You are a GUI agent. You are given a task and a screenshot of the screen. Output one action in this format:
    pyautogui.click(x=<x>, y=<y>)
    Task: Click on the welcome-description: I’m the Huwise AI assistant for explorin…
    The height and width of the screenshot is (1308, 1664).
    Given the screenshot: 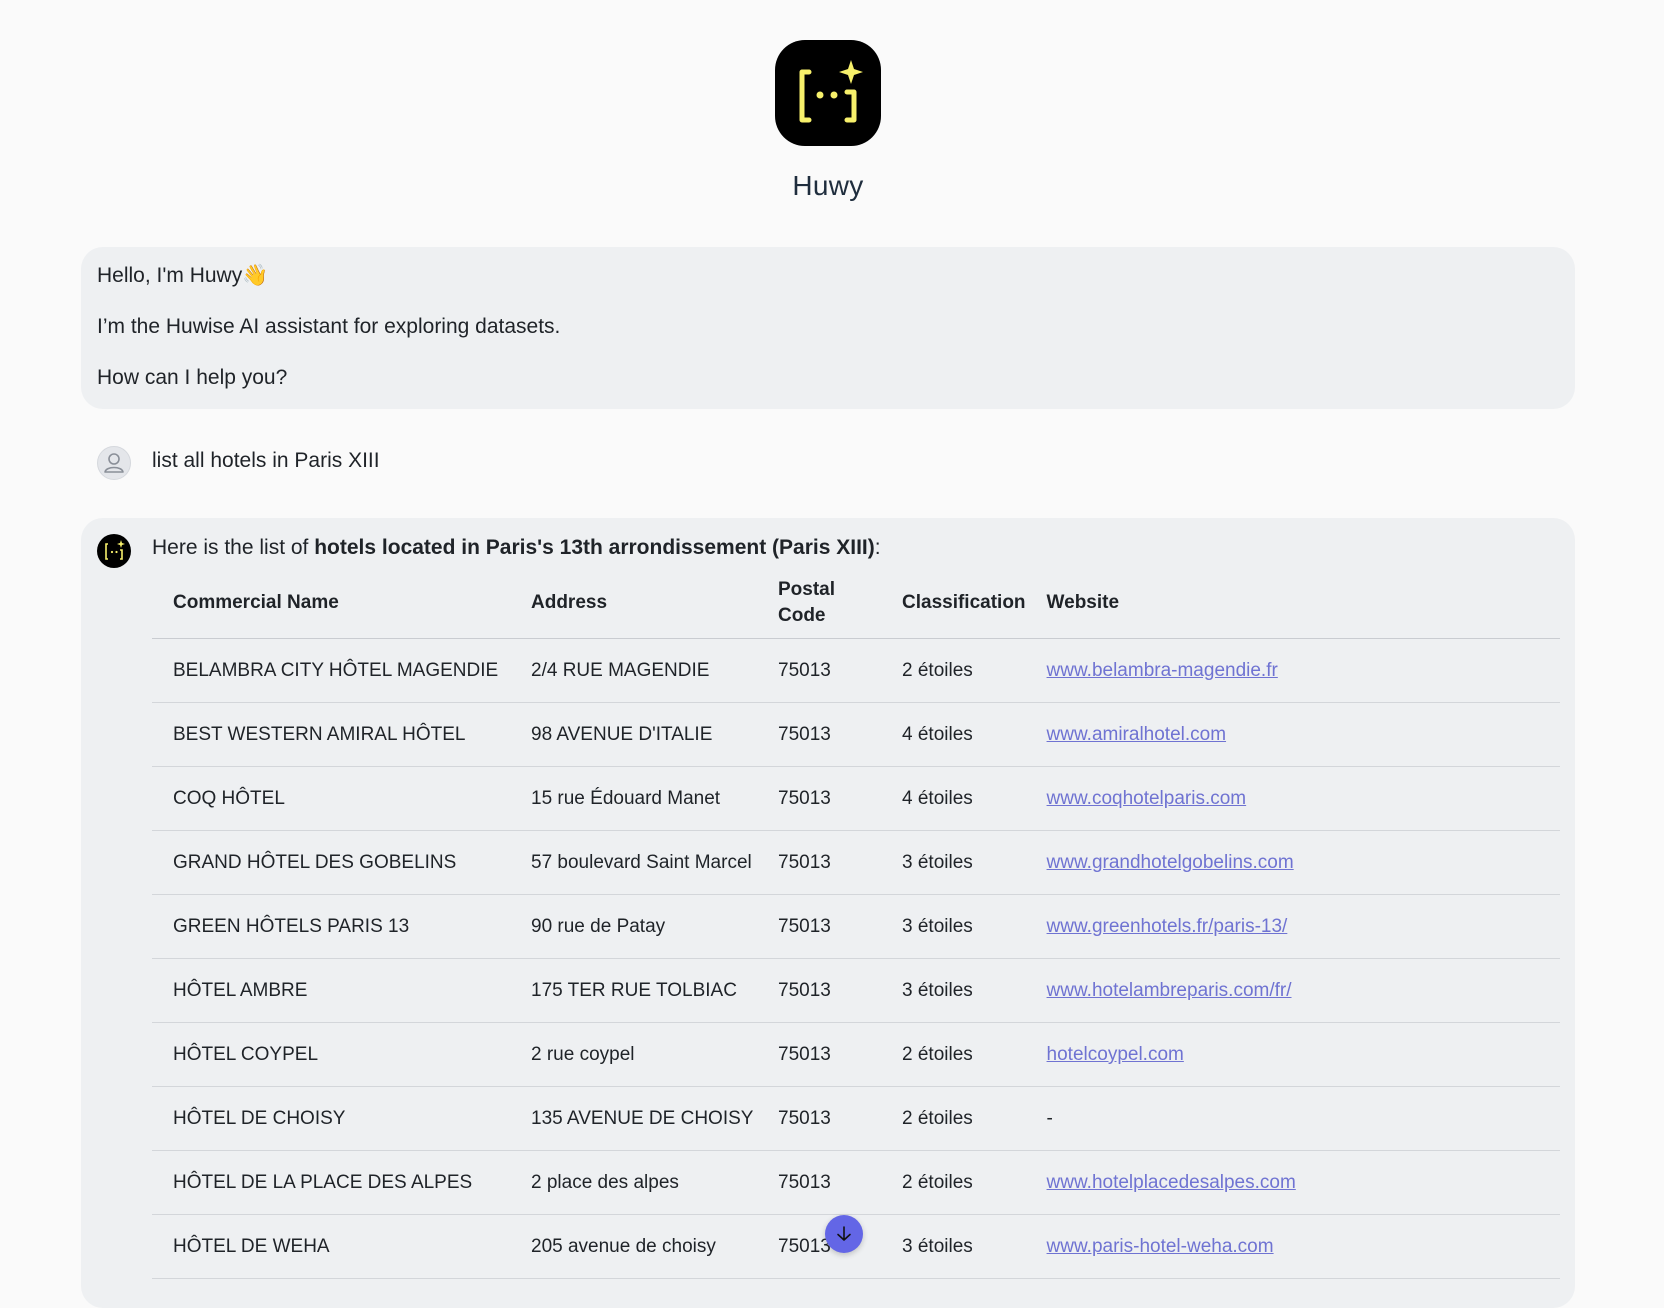 What is the action you would take?
    pyautogui.click(x=329, y=326)
    